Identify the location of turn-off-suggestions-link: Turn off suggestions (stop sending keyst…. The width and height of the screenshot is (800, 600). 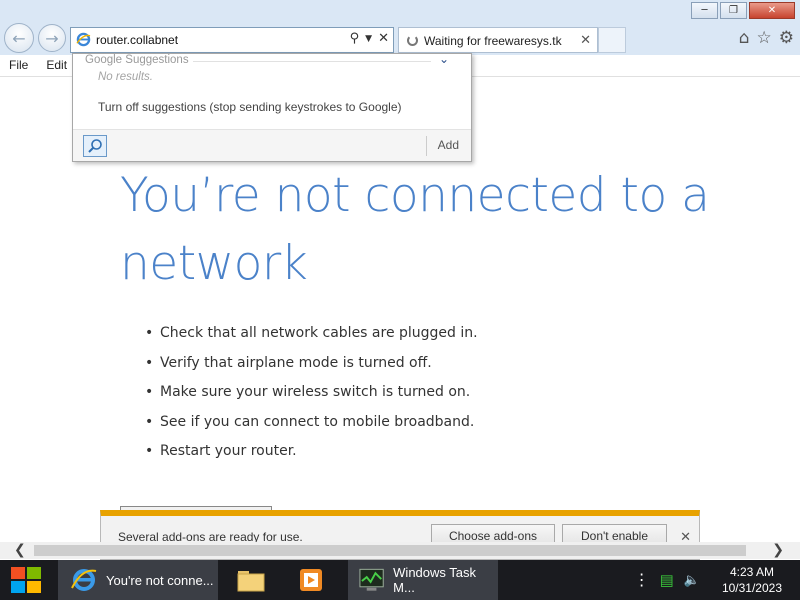
(250, 107).